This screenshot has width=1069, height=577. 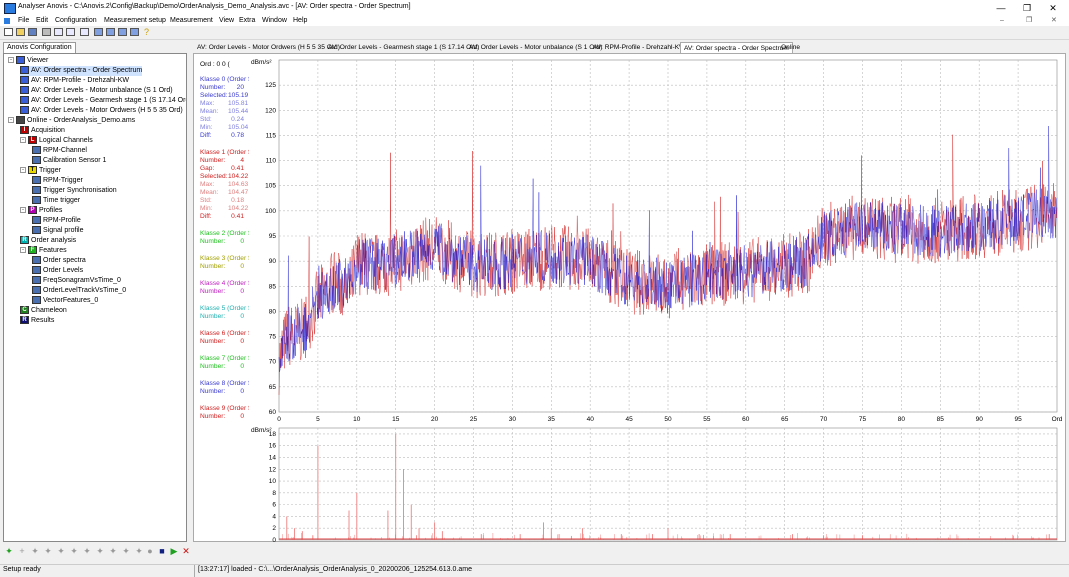 What do you see at coordinates (139, 551) in the screenshot?
I see `tool-10-icon: ✦` at bounding box center [139, 551].